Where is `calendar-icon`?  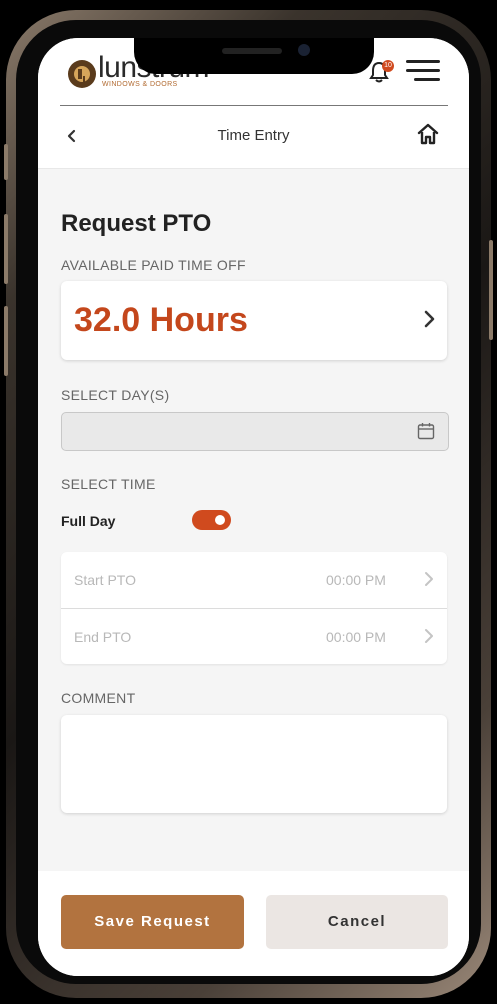 calendar-icon is located at coordinates (426, 431).